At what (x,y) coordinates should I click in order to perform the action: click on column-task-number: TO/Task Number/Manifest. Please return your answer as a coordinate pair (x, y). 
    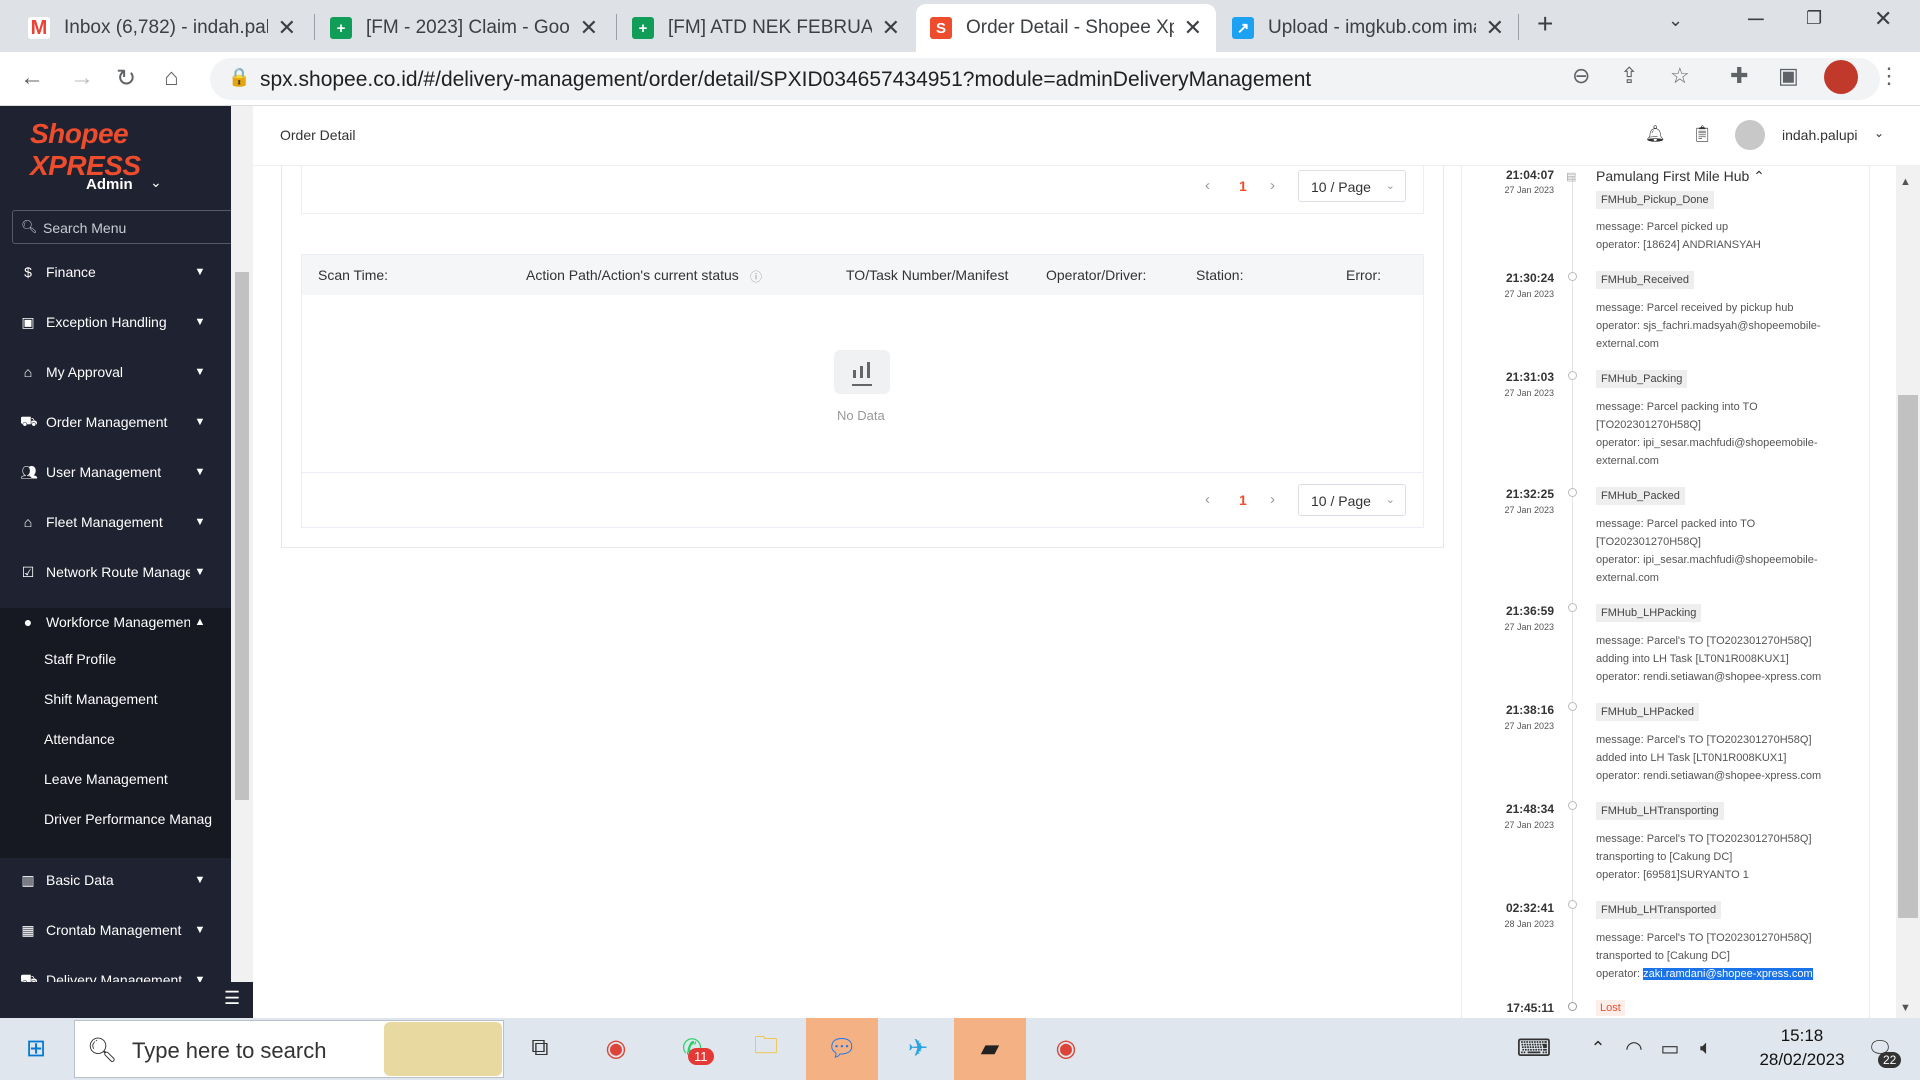
    Looking at the image, I should click on (927, 275).